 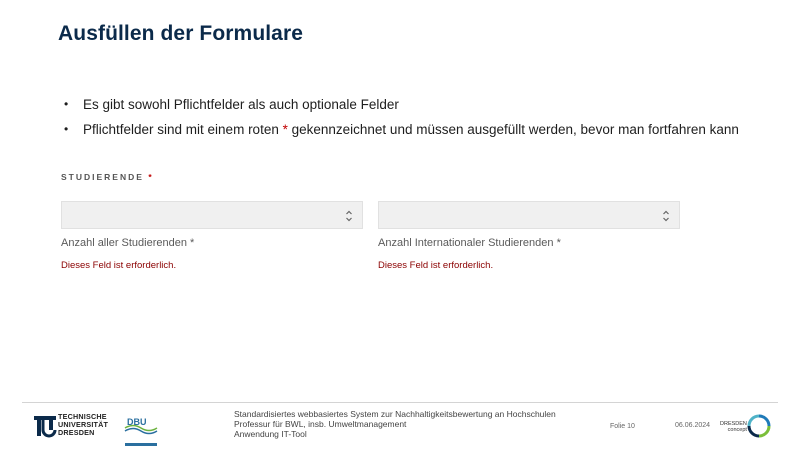 What do you see at coordinates (436, 265) in the screenshot?
I see `students-international-error: Dieses Feld ist erforderlich.` at bounding box center [436, 265].